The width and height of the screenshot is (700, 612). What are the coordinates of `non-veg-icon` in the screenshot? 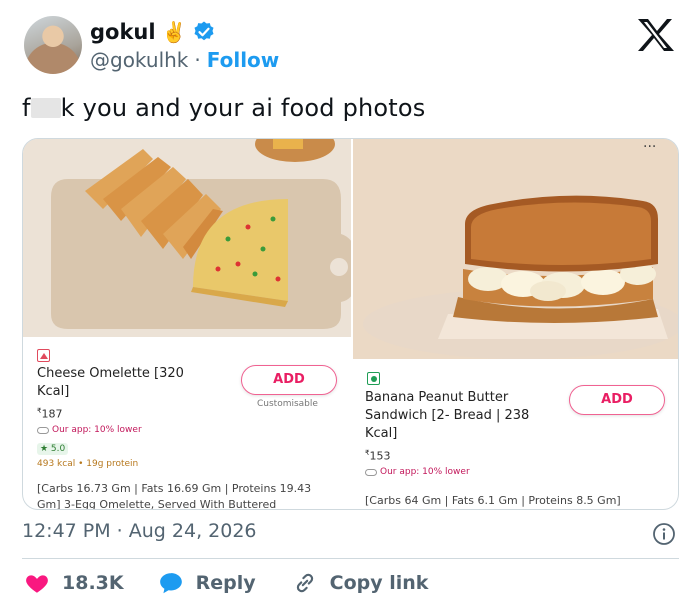 It's located at (43, 355).